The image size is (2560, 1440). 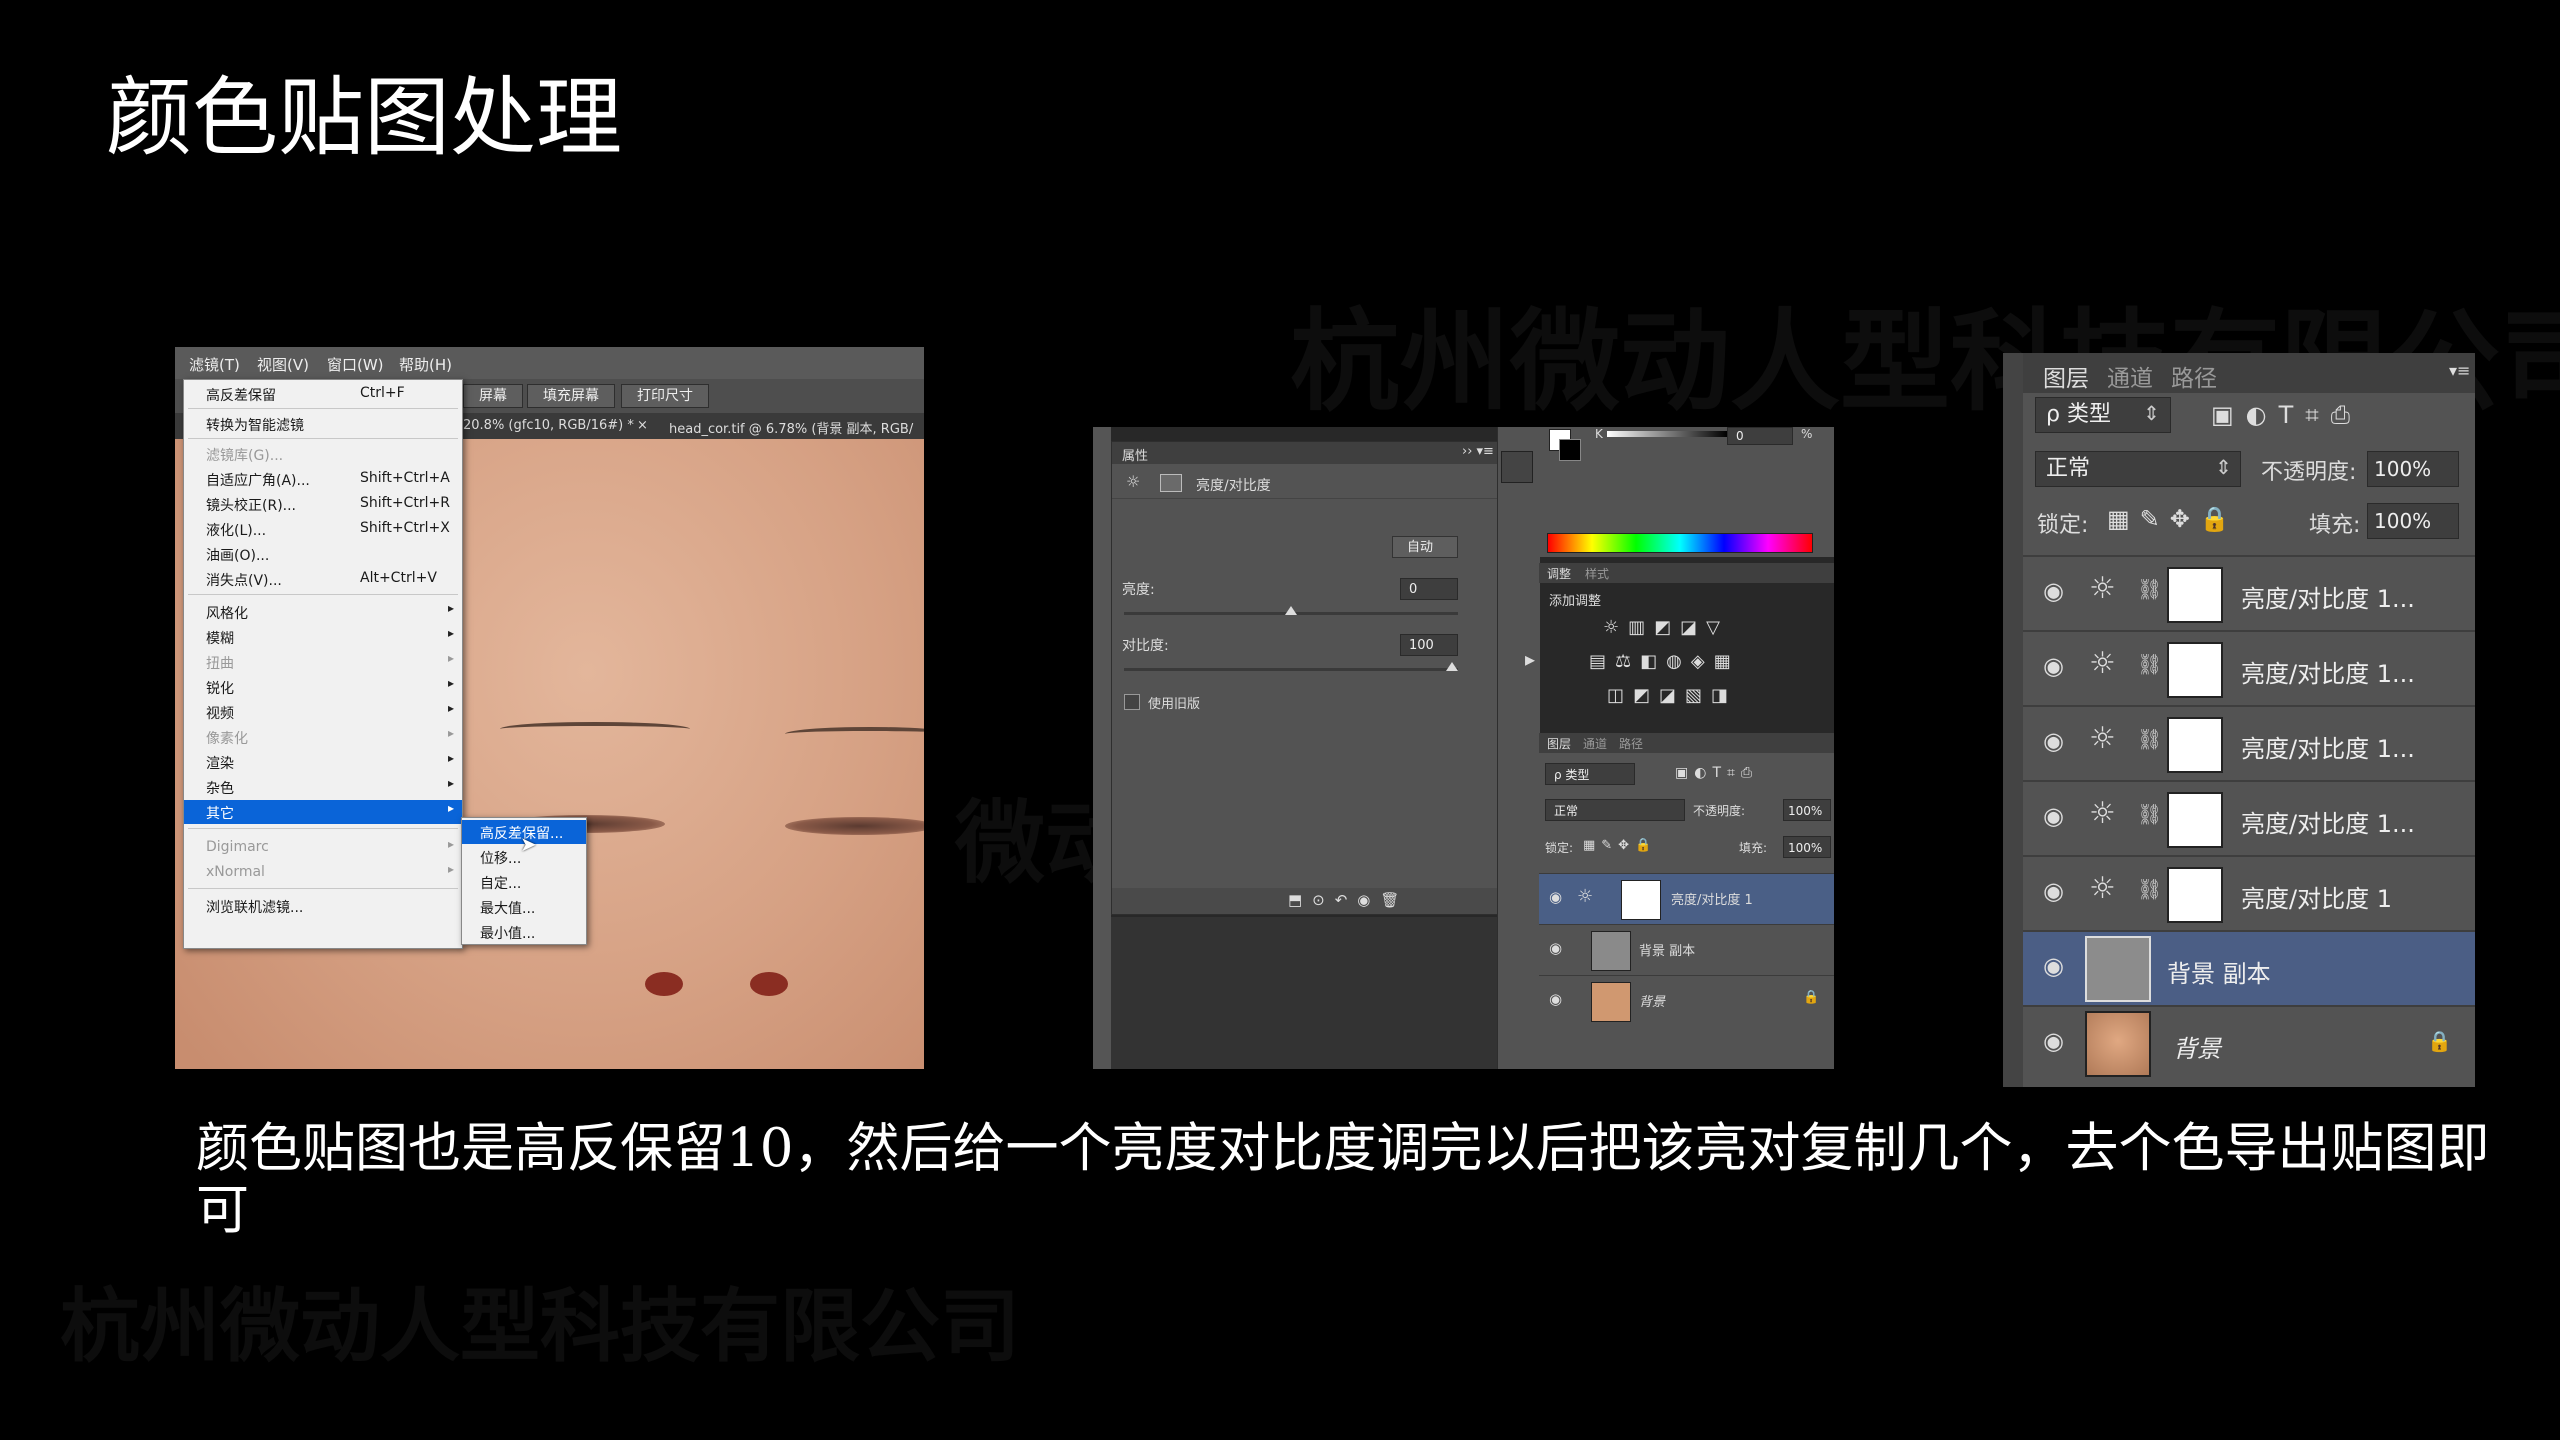 I want to click on menu-filter: 滤镜(T), so click(x=214, y=364).